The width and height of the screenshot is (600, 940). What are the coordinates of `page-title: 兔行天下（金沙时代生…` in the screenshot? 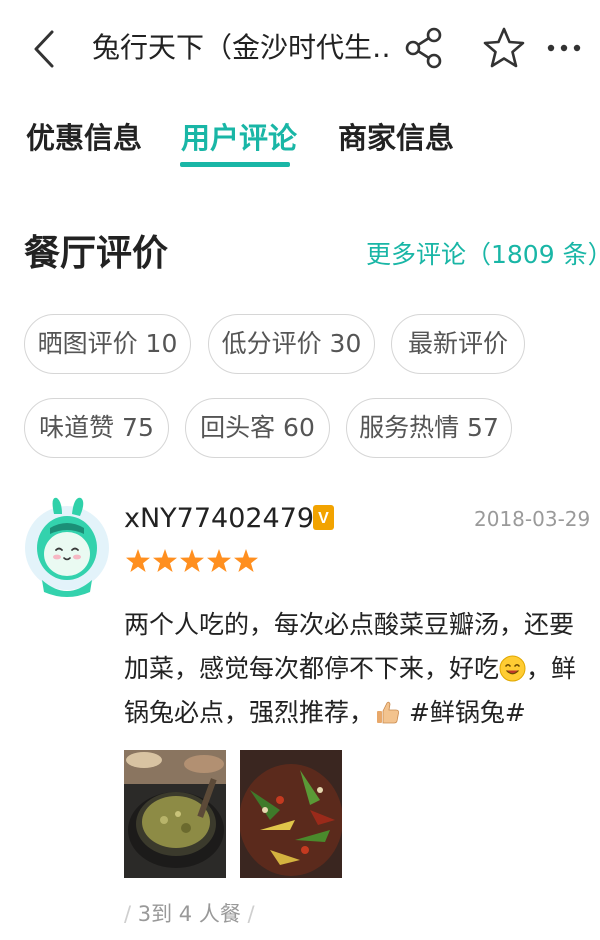 It's located at (242, 47).